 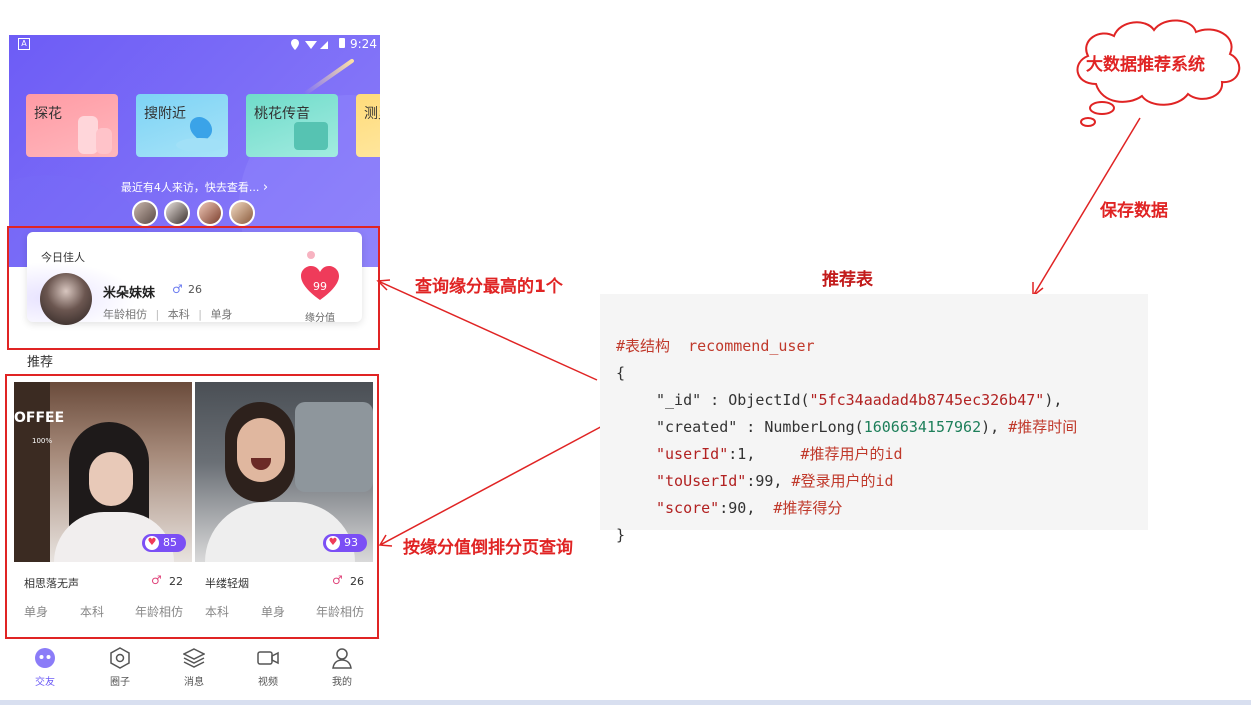 What do you see at coordinates (1134, 211) in the screenshot?
I see `save-data-label: 保存数据` at bounding box center [1134, 211].